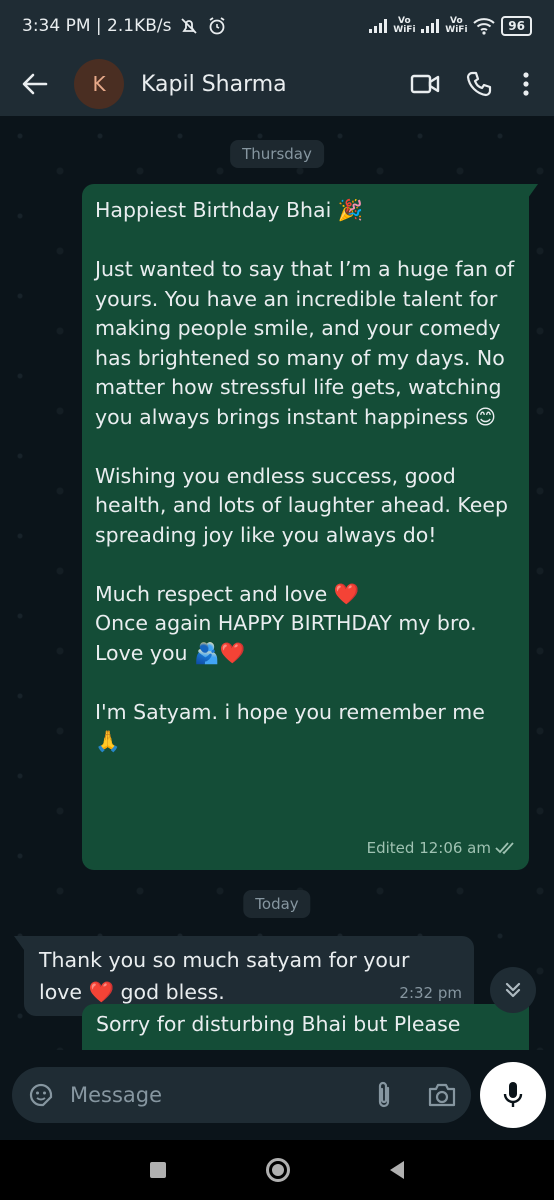 This screenshot has width=554, height=1200. I want to click on more-vertical-icon, so click(526, 84).